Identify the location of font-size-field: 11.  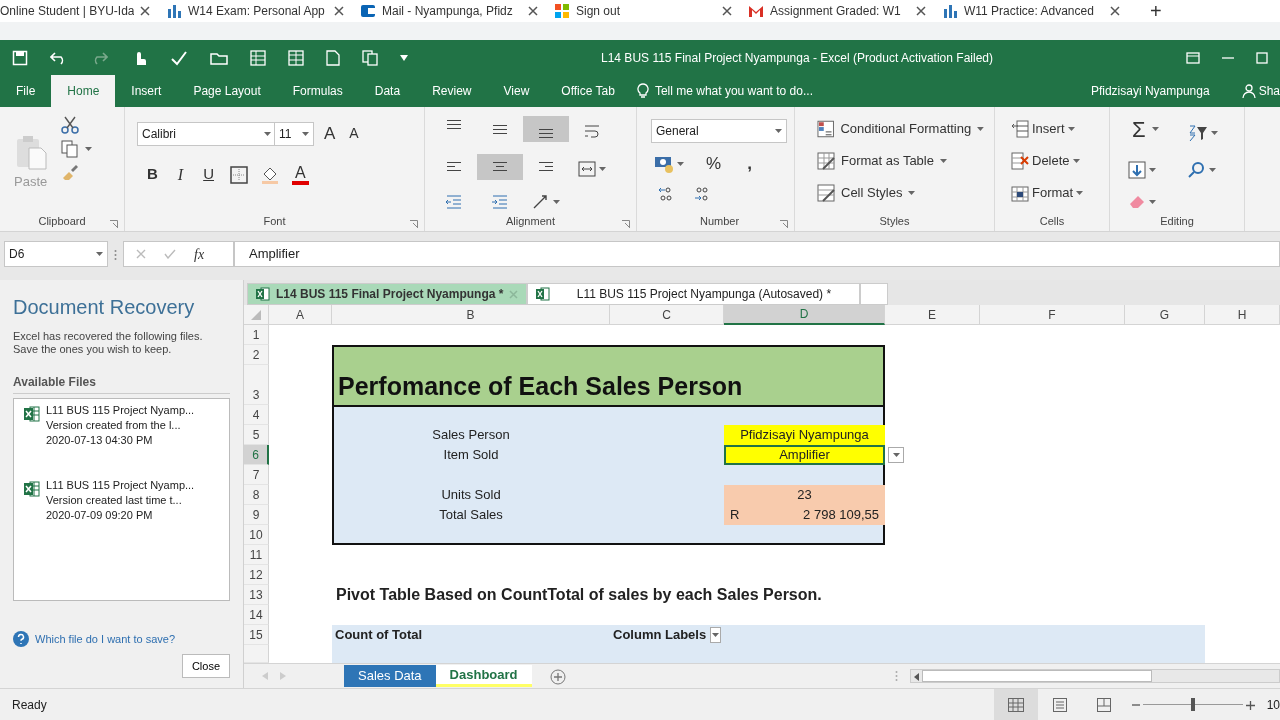
(294, 133).